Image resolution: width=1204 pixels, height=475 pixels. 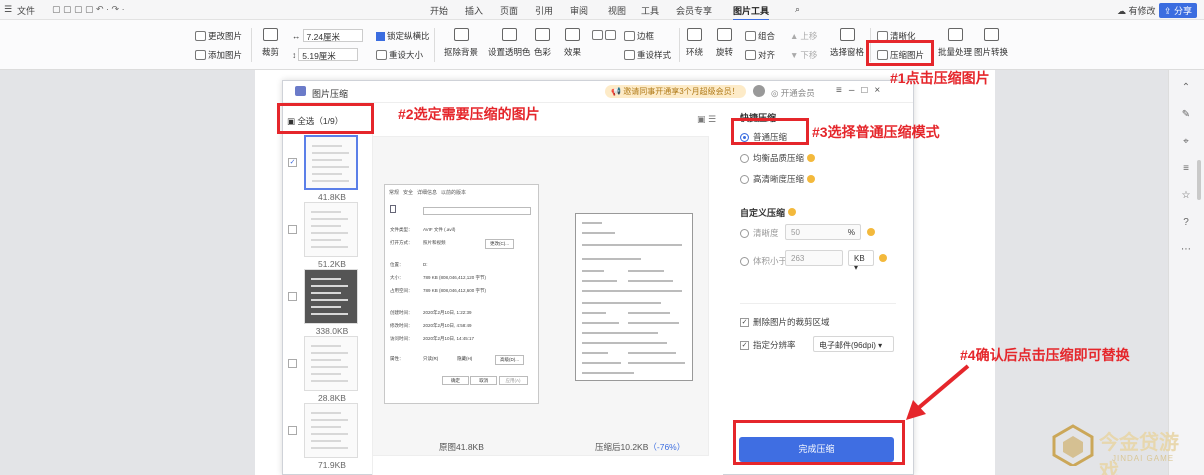 What do you see at coordinates (853, 344) in the screenshot?
I see `resolution-select: 电子邮件(96dpi) ▾` at bounding box center [853, 344].